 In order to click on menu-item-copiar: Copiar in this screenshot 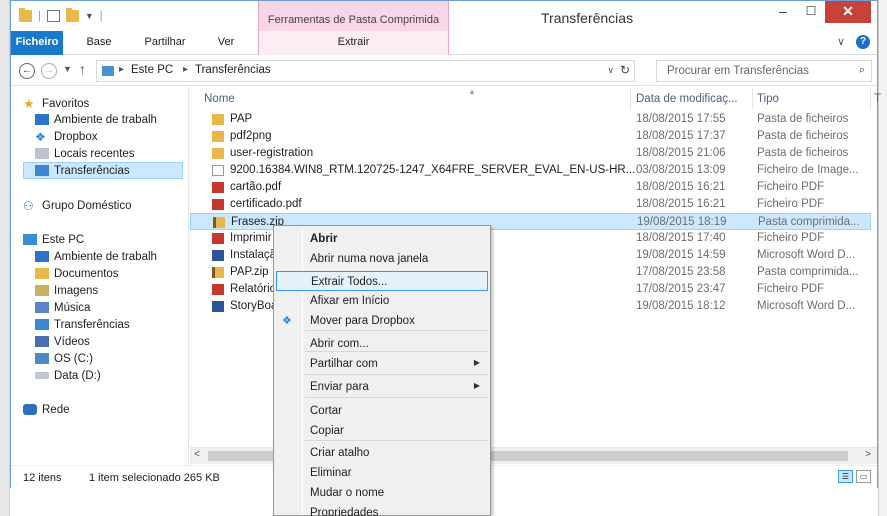, I will do `click(382, 431)`.